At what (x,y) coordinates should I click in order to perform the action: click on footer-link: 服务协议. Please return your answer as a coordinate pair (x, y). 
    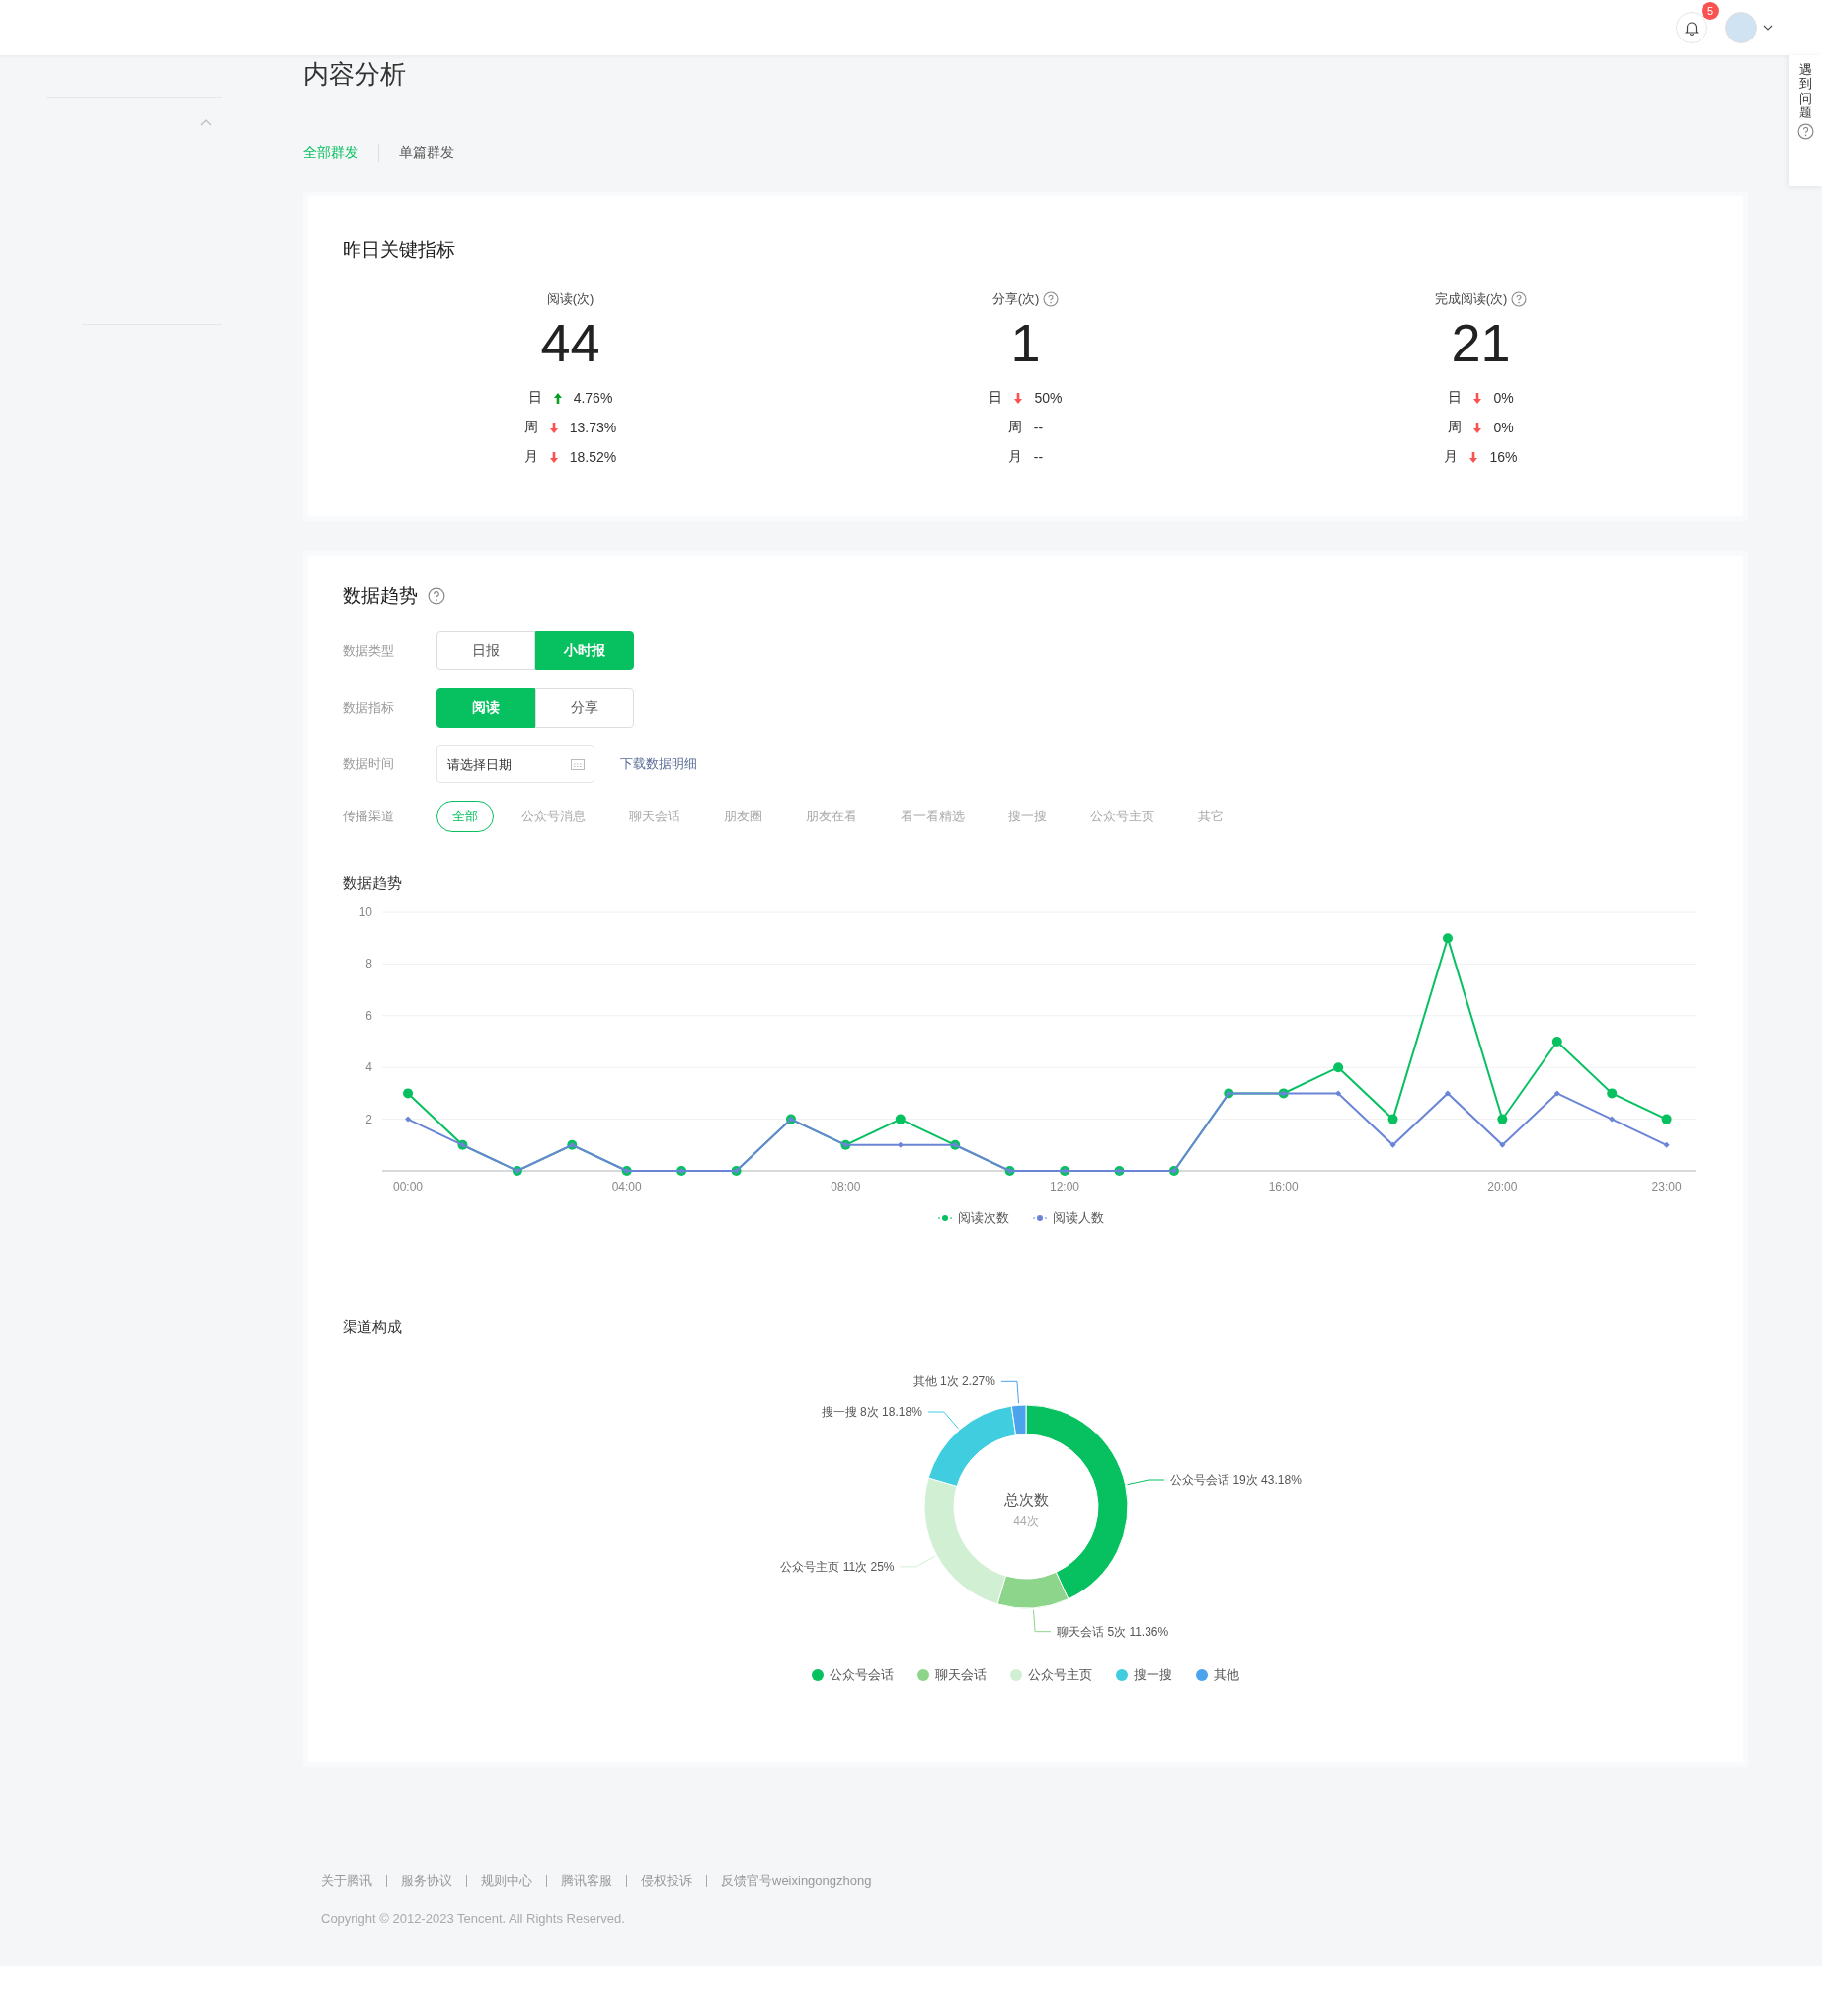
    Looking at the image, I should click on (426, 1881).